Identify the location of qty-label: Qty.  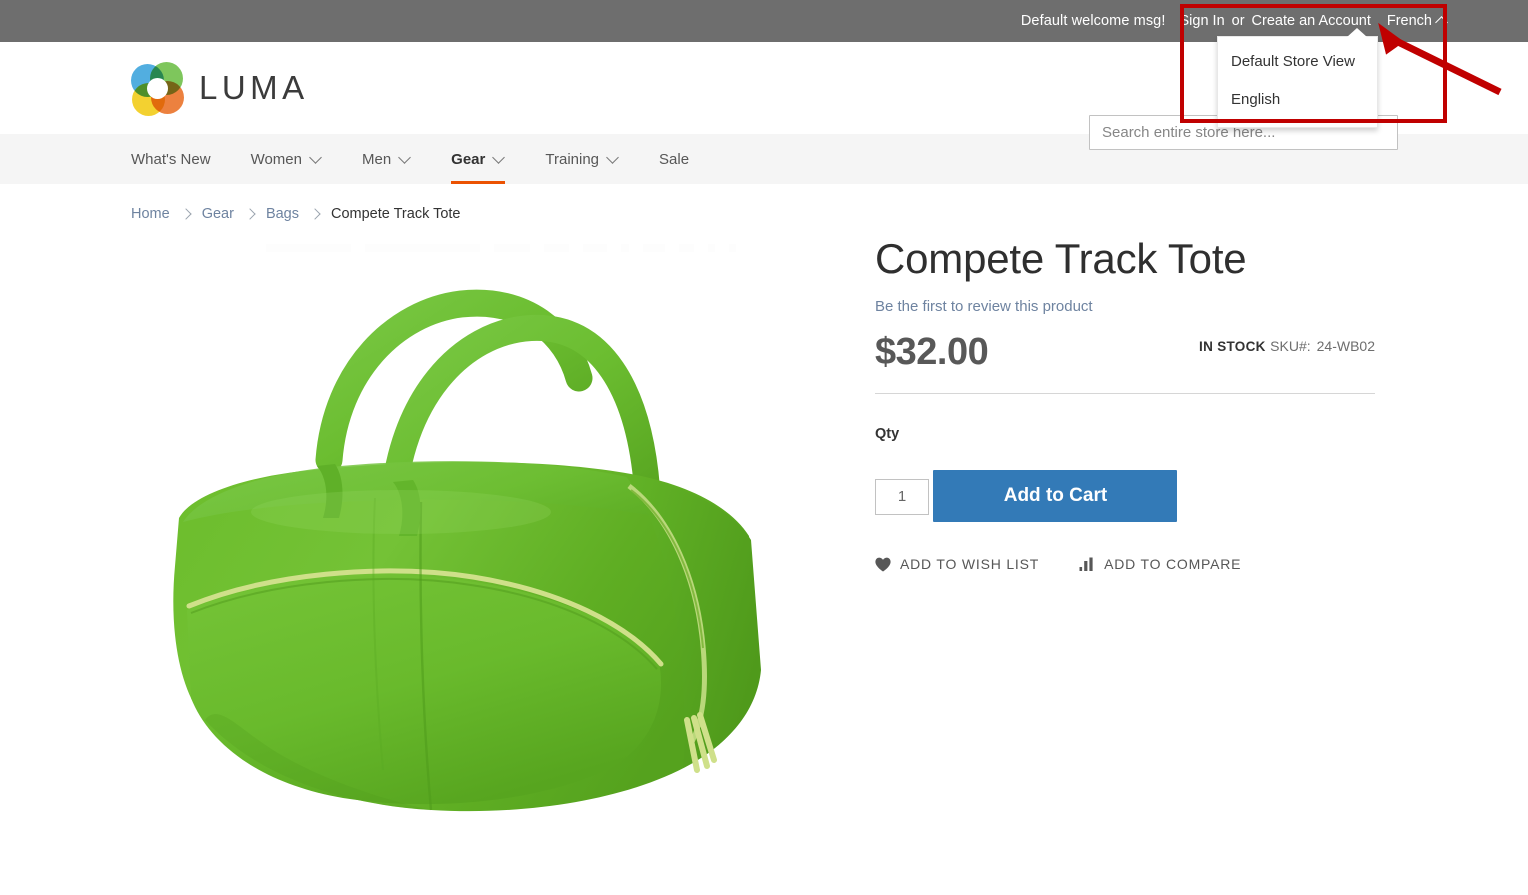
(887, 434).